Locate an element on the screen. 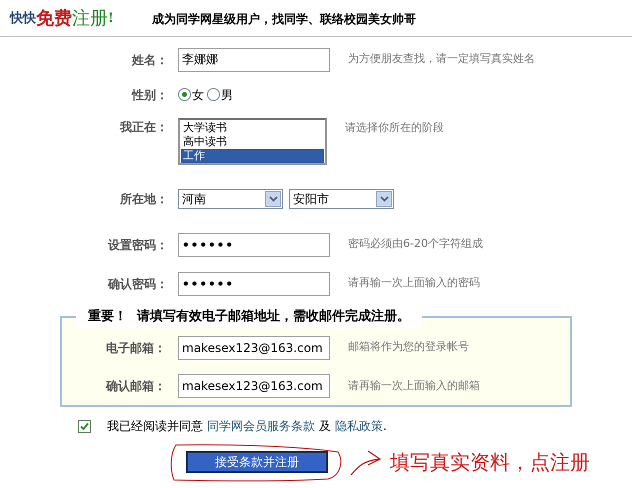 The height and width of the screenshot is (488, 632). logo-text: 注册 is located at coordinates (90, 19).